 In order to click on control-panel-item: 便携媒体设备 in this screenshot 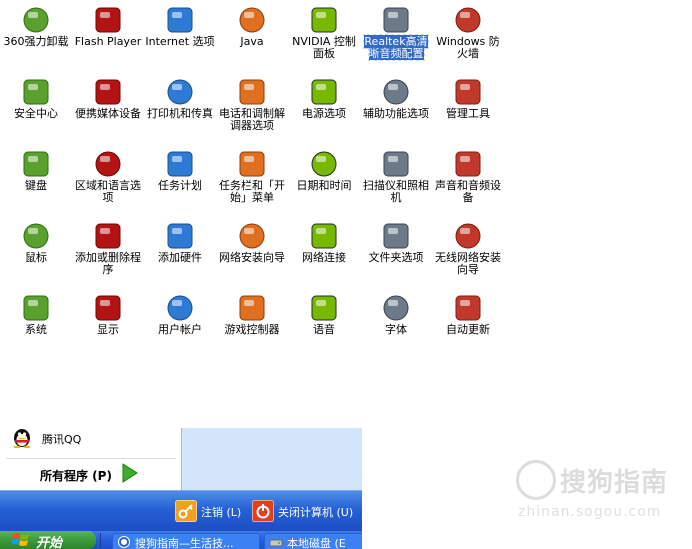, I will do `click(108, 107)`.